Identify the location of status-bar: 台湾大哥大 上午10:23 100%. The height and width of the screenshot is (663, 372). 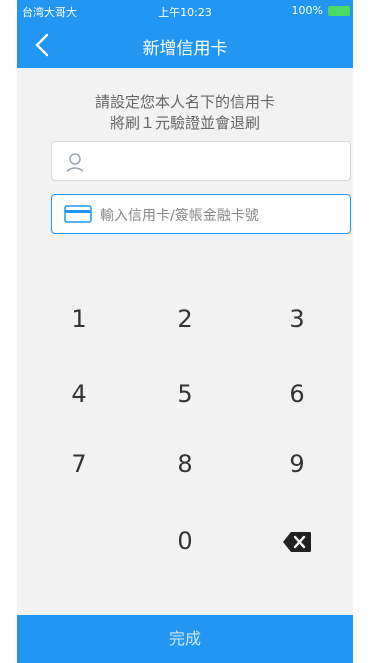
(185, 11).